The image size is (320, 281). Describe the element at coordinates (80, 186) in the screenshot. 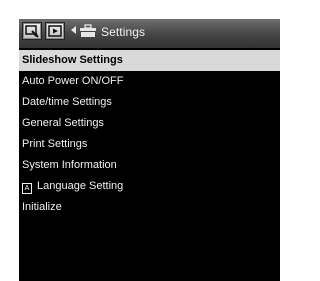

I see `menu-item-label: Language Setting` at that location.